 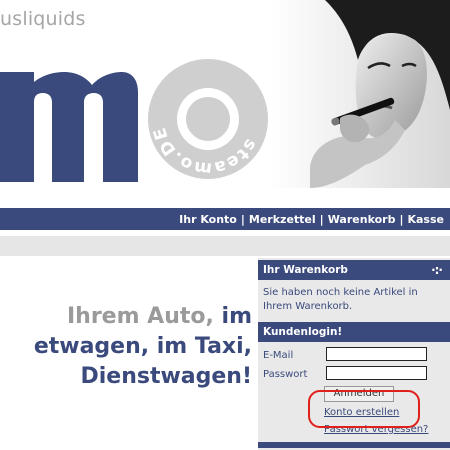 I want to click on steamo-seal-logo: steamo.DE · ego ·, so click(x=207, y=118).